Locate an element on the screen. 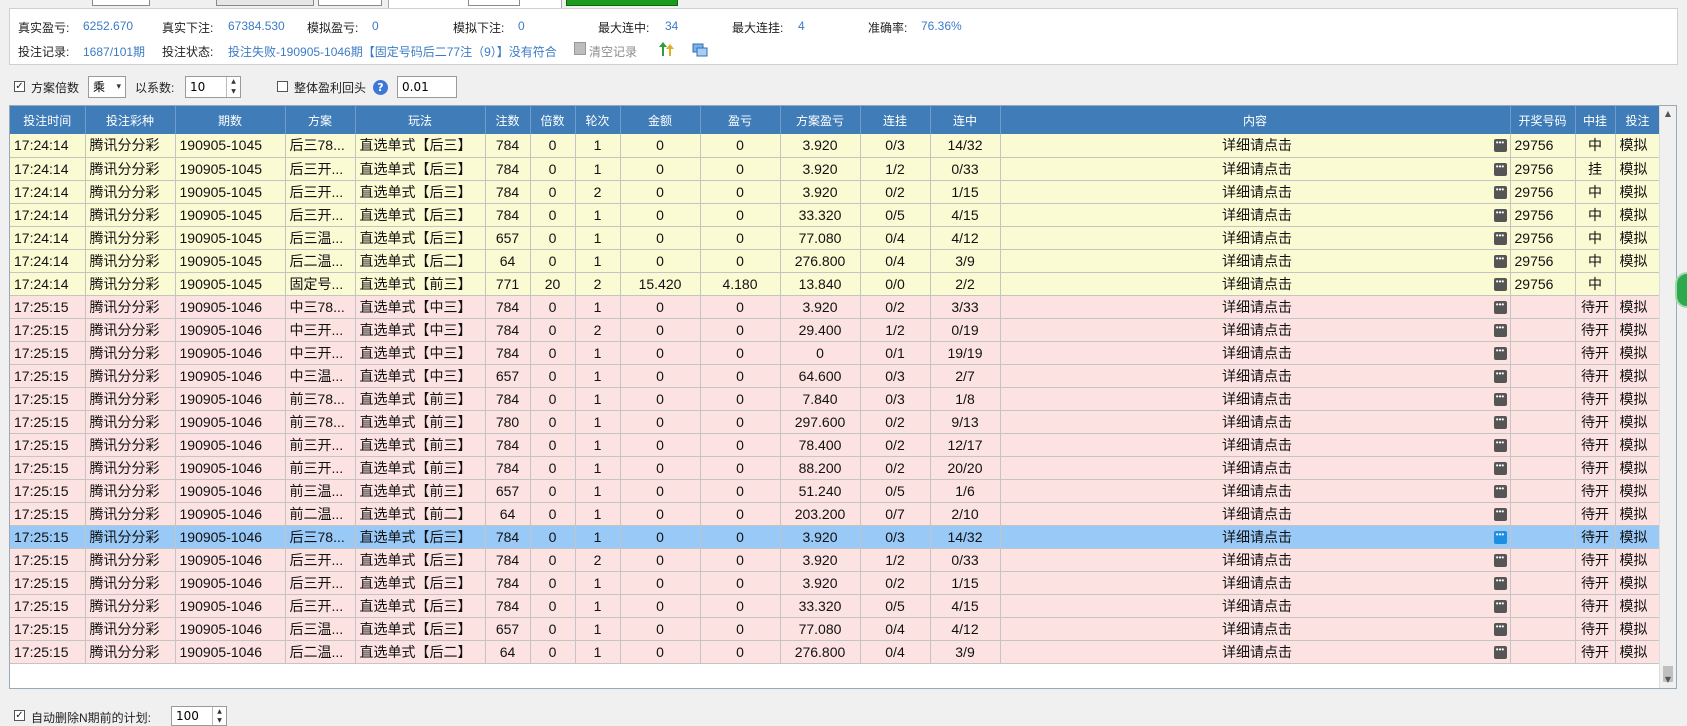 This screenshot has width=1687, height=726. scroll-up-icon: ▲ is located at coordinates (1668, 114).